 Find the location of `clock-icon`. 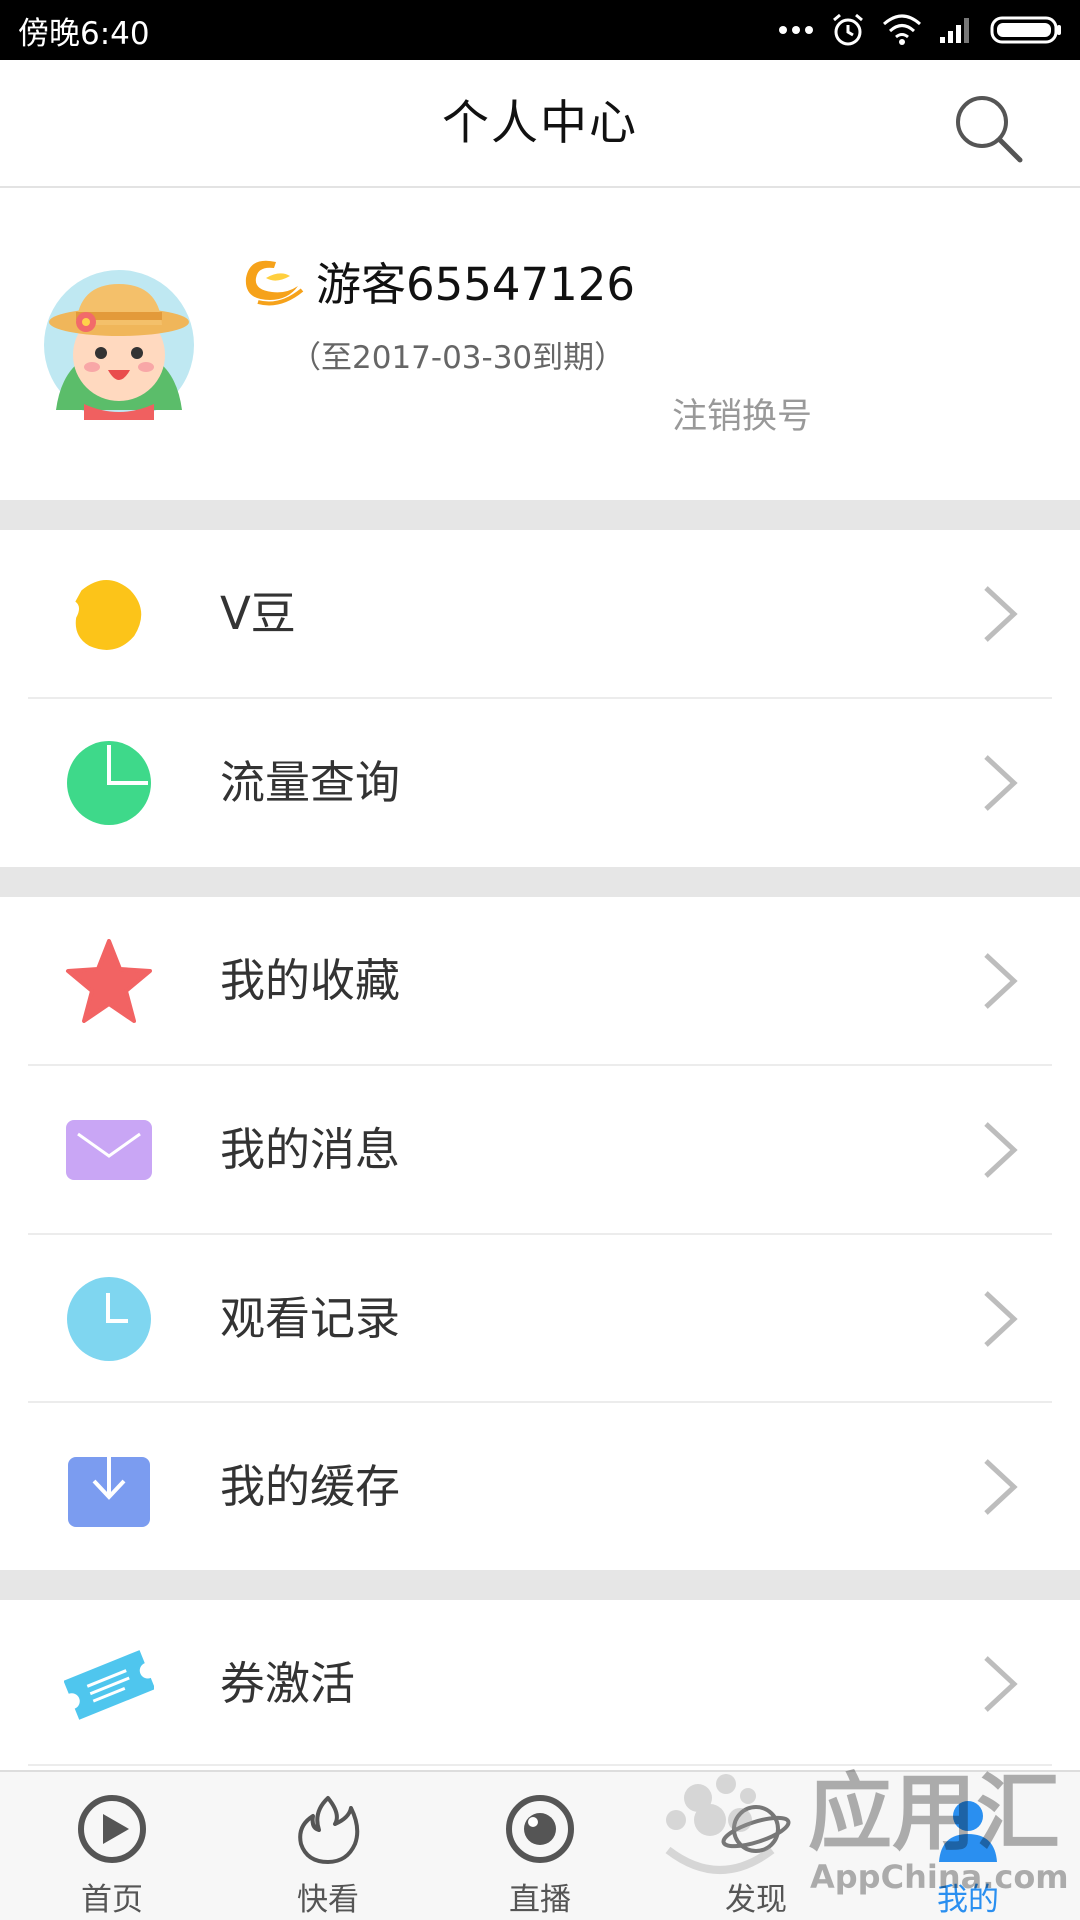

clock-icon is located at coordinates (109, 1319).